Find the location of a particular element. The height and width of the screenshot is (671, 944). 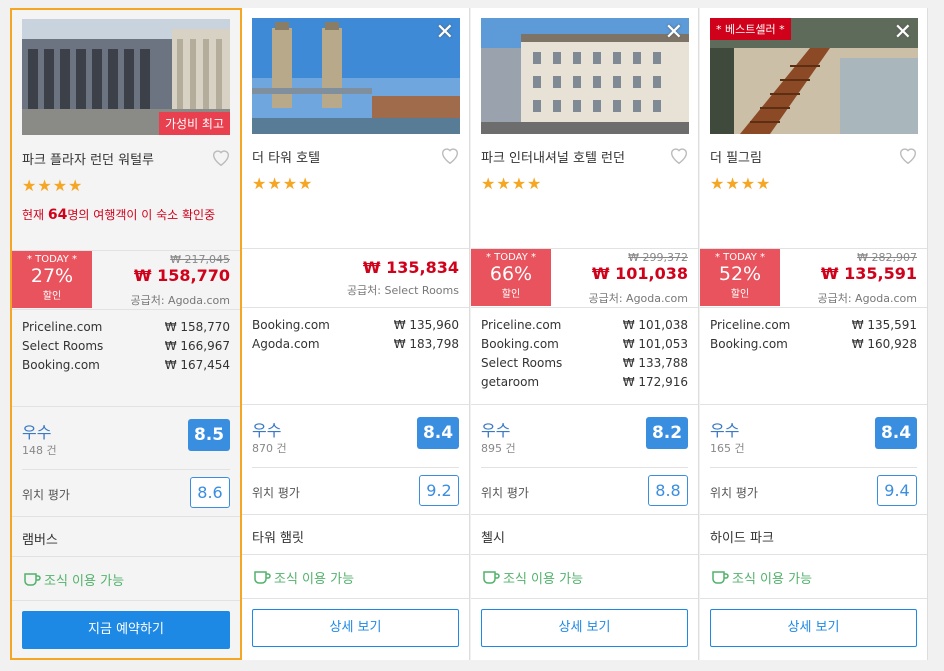

offer-row: Booking.com ₩ 101,053 is located at coordinates (584, 346).